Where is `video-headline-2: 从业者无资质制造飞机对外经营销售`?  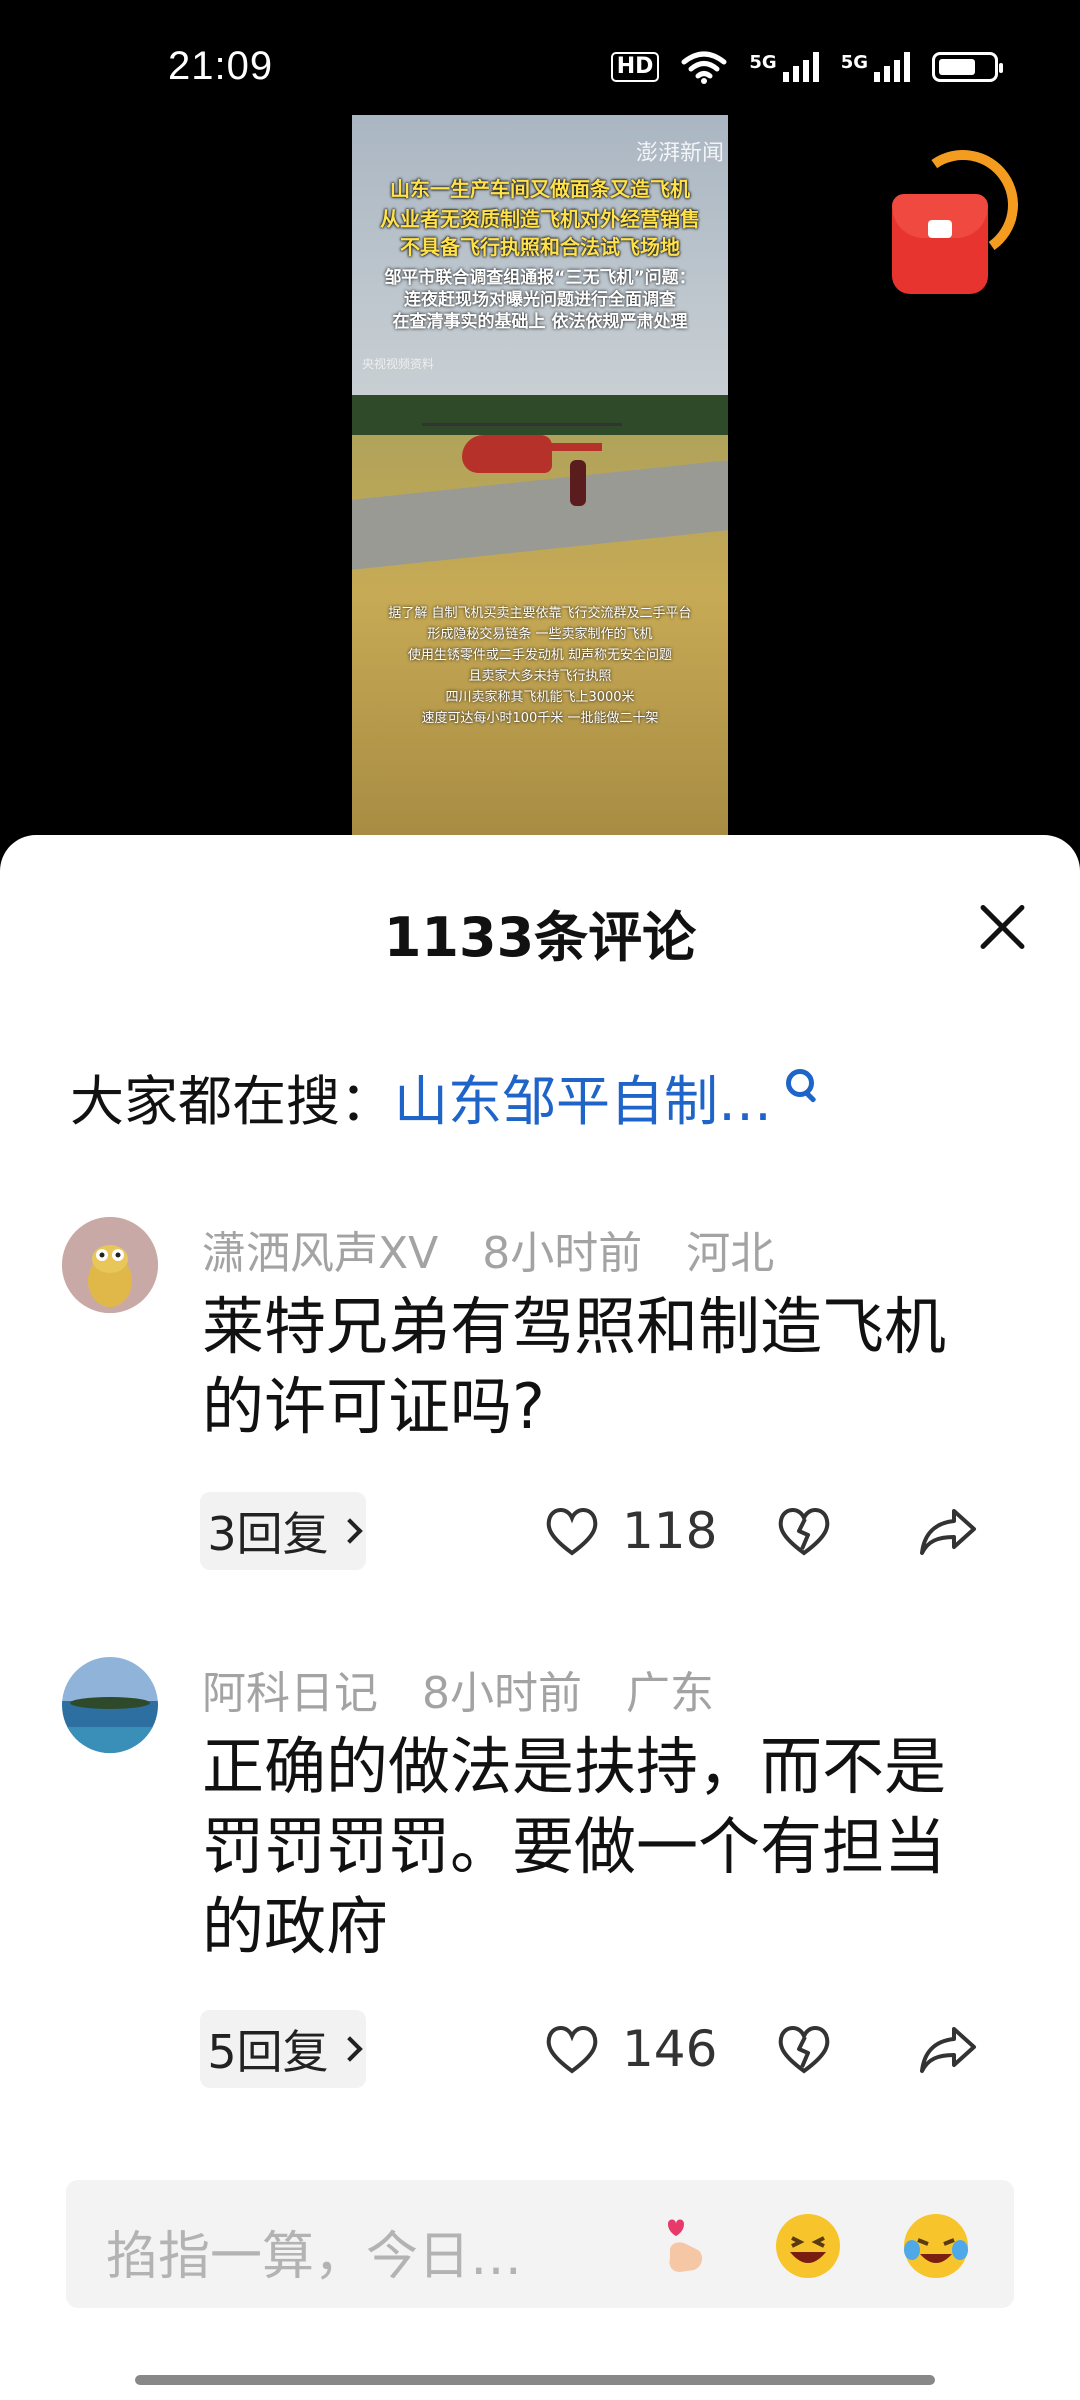
video-headline-2: 从业者无资质制造飞机对外经营销售 is located at coordinates (540, 219).